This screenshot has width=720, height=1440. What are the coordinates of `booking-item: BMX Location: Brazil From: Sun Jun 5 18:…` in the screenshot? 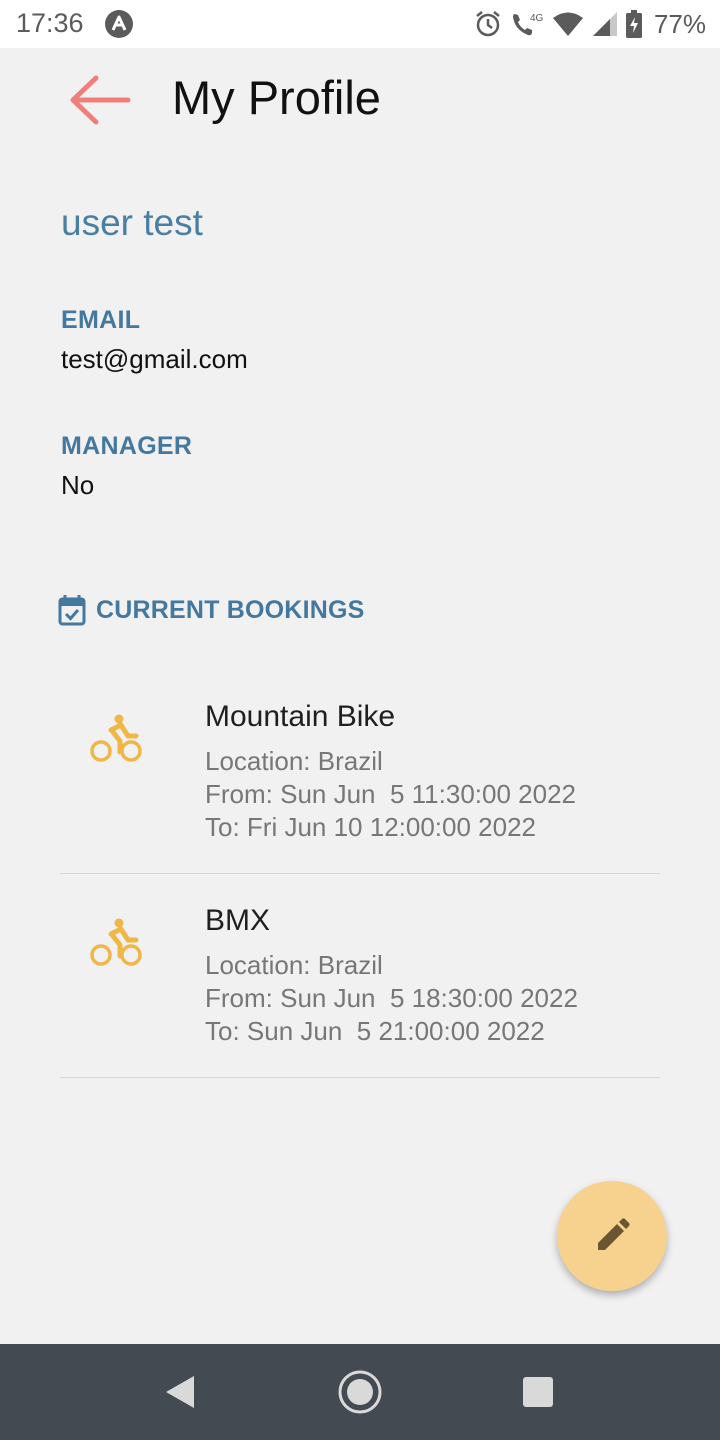 It's located at (360, 976).